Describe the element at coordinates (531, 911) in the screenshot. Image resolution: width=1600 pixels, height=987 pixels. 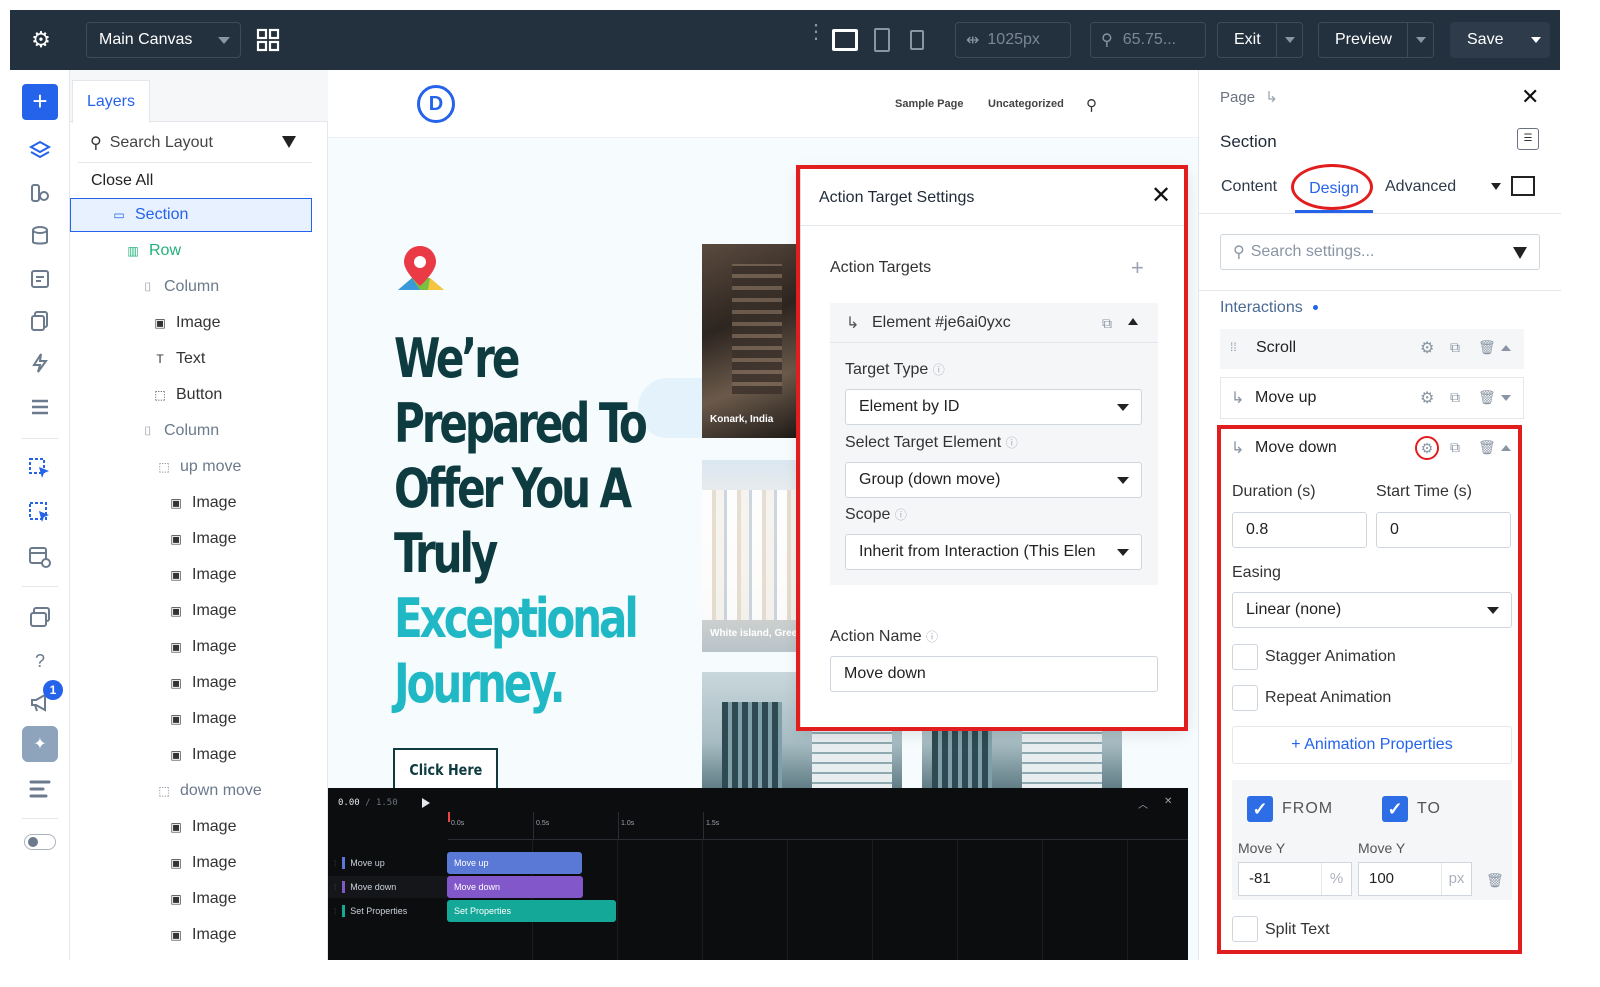
I see `timeline-bar: Set Properties` at that location.